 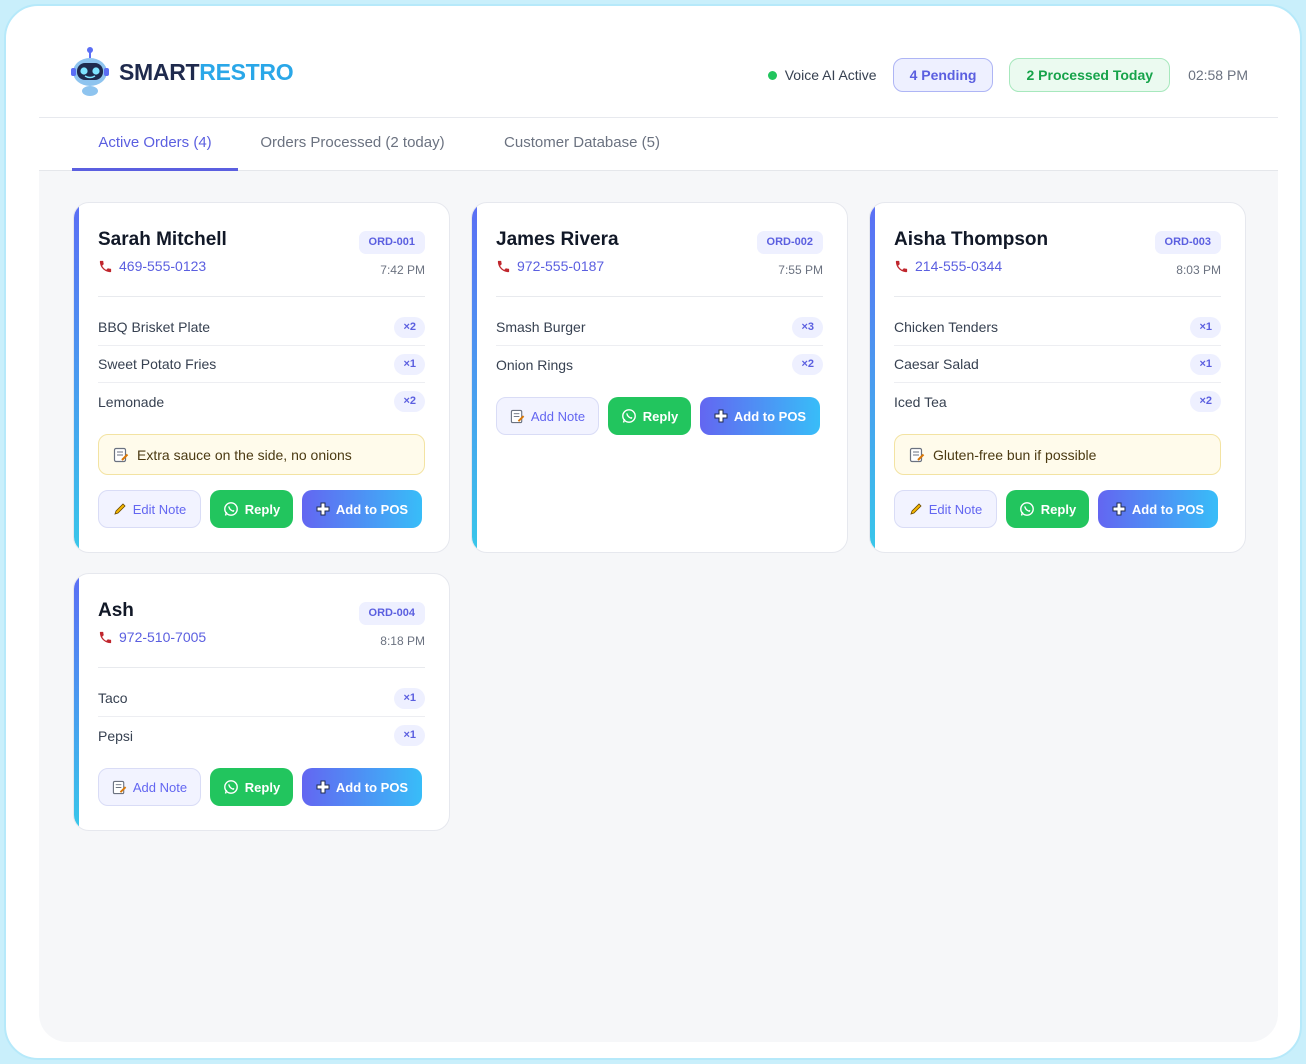 I want to click on tab-orders-processed: Orders Processed (2 today), so click(x=352, y=144).